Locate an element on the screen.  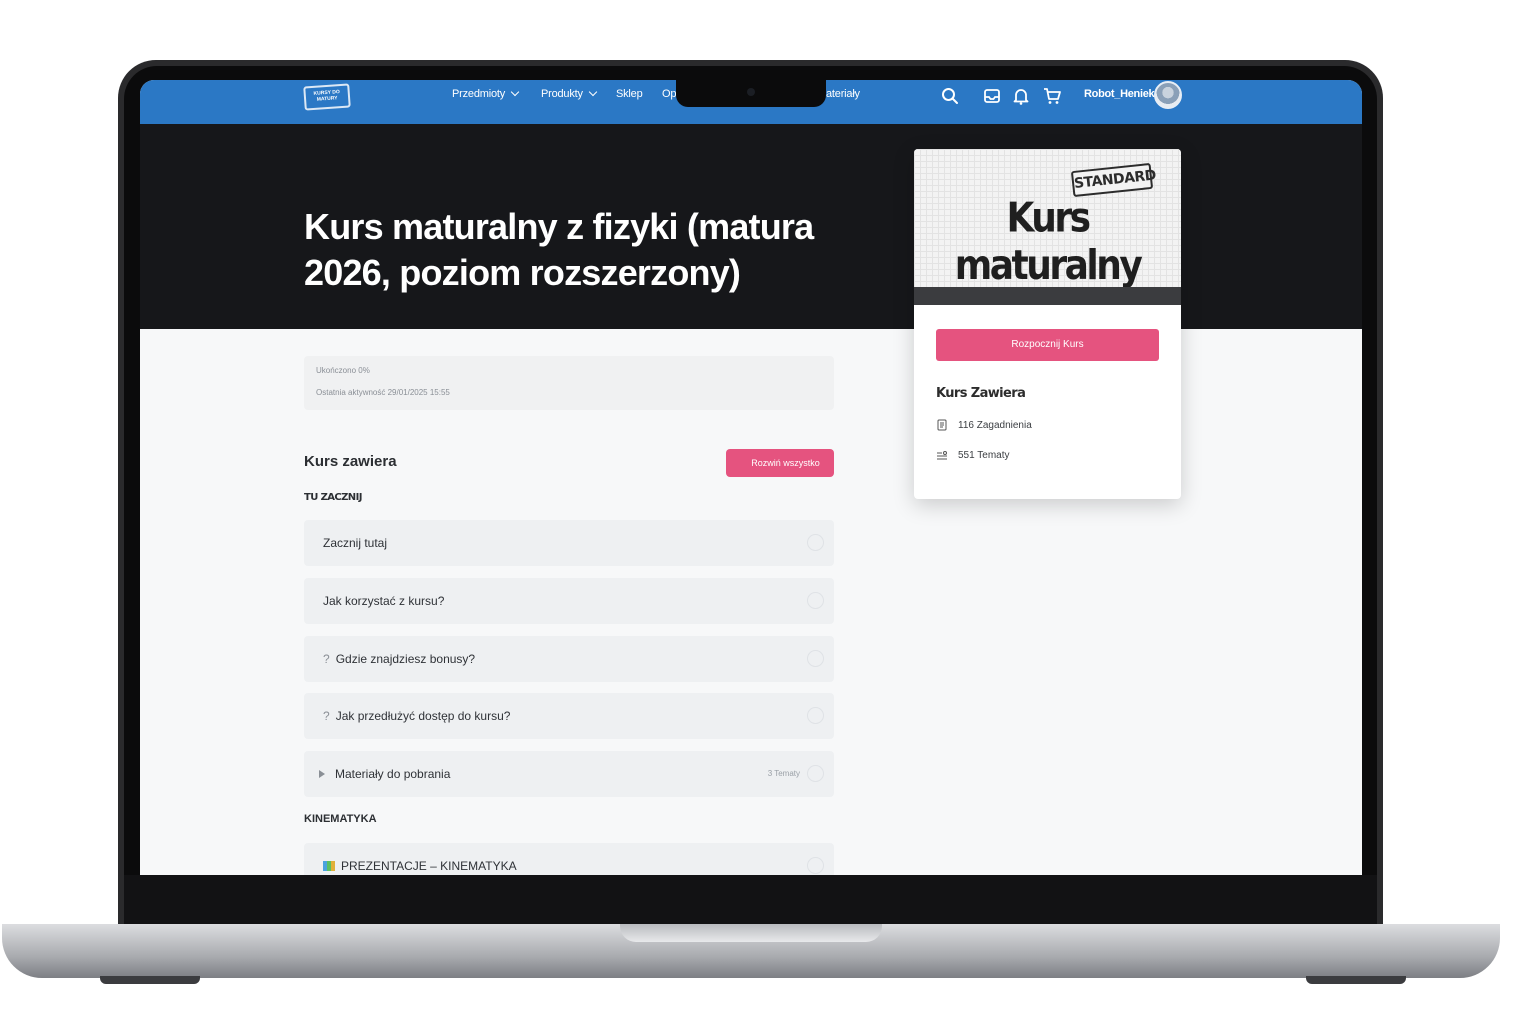
standard-stamp: STANDARD is located at coordinates (1113, 180).